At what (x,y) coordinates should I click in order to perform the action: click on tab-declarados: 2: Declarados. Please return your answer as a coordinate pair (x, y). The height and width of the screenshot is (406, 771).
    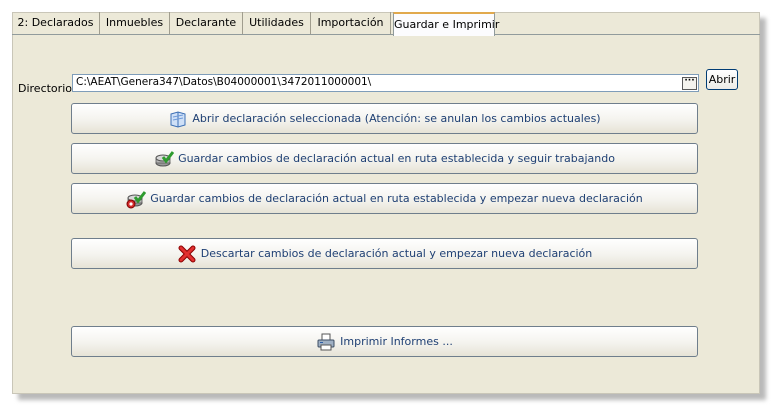
    Looking at the image, I should click on (56, 23).